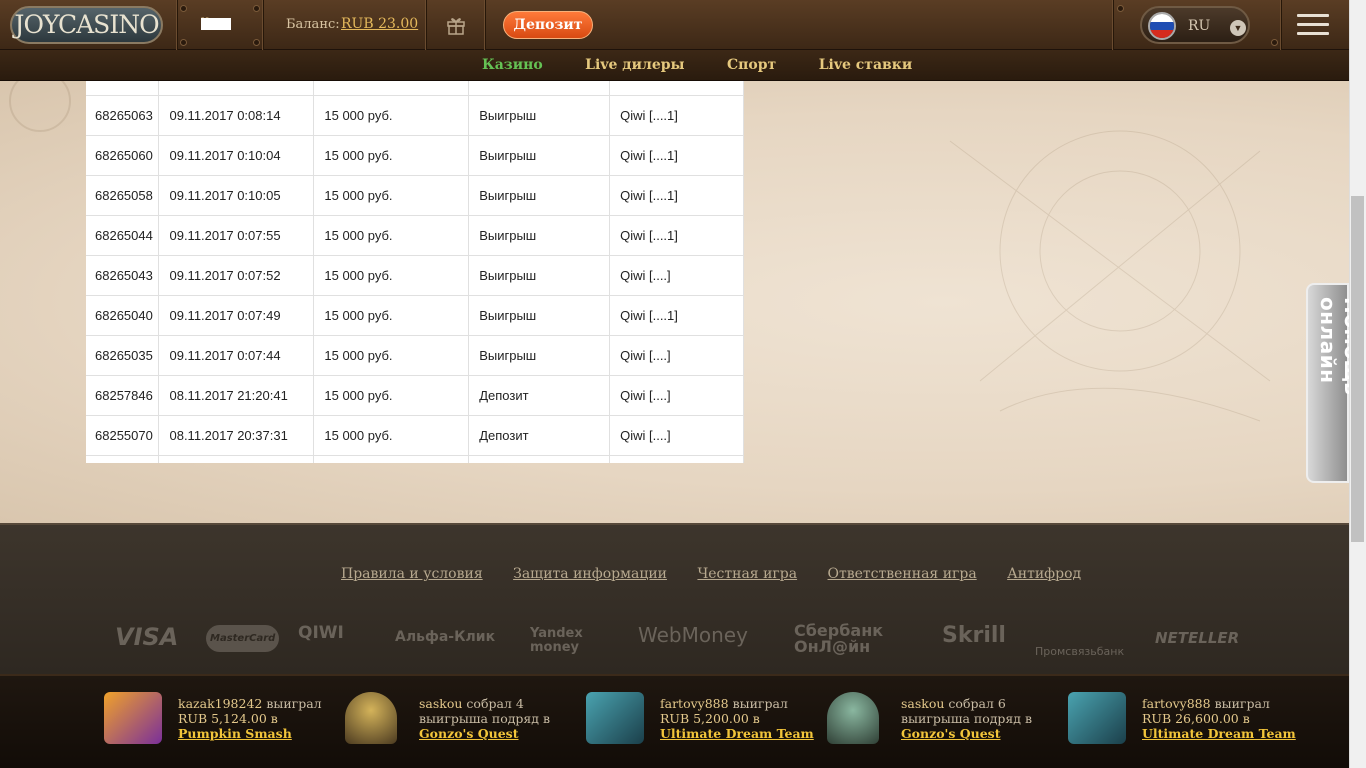 This screenshot has width=1366, height=768. Describe the element at coordinates (133, 718) in the screenshot. I see `pumpkin-smash-thumbnail` at that location.